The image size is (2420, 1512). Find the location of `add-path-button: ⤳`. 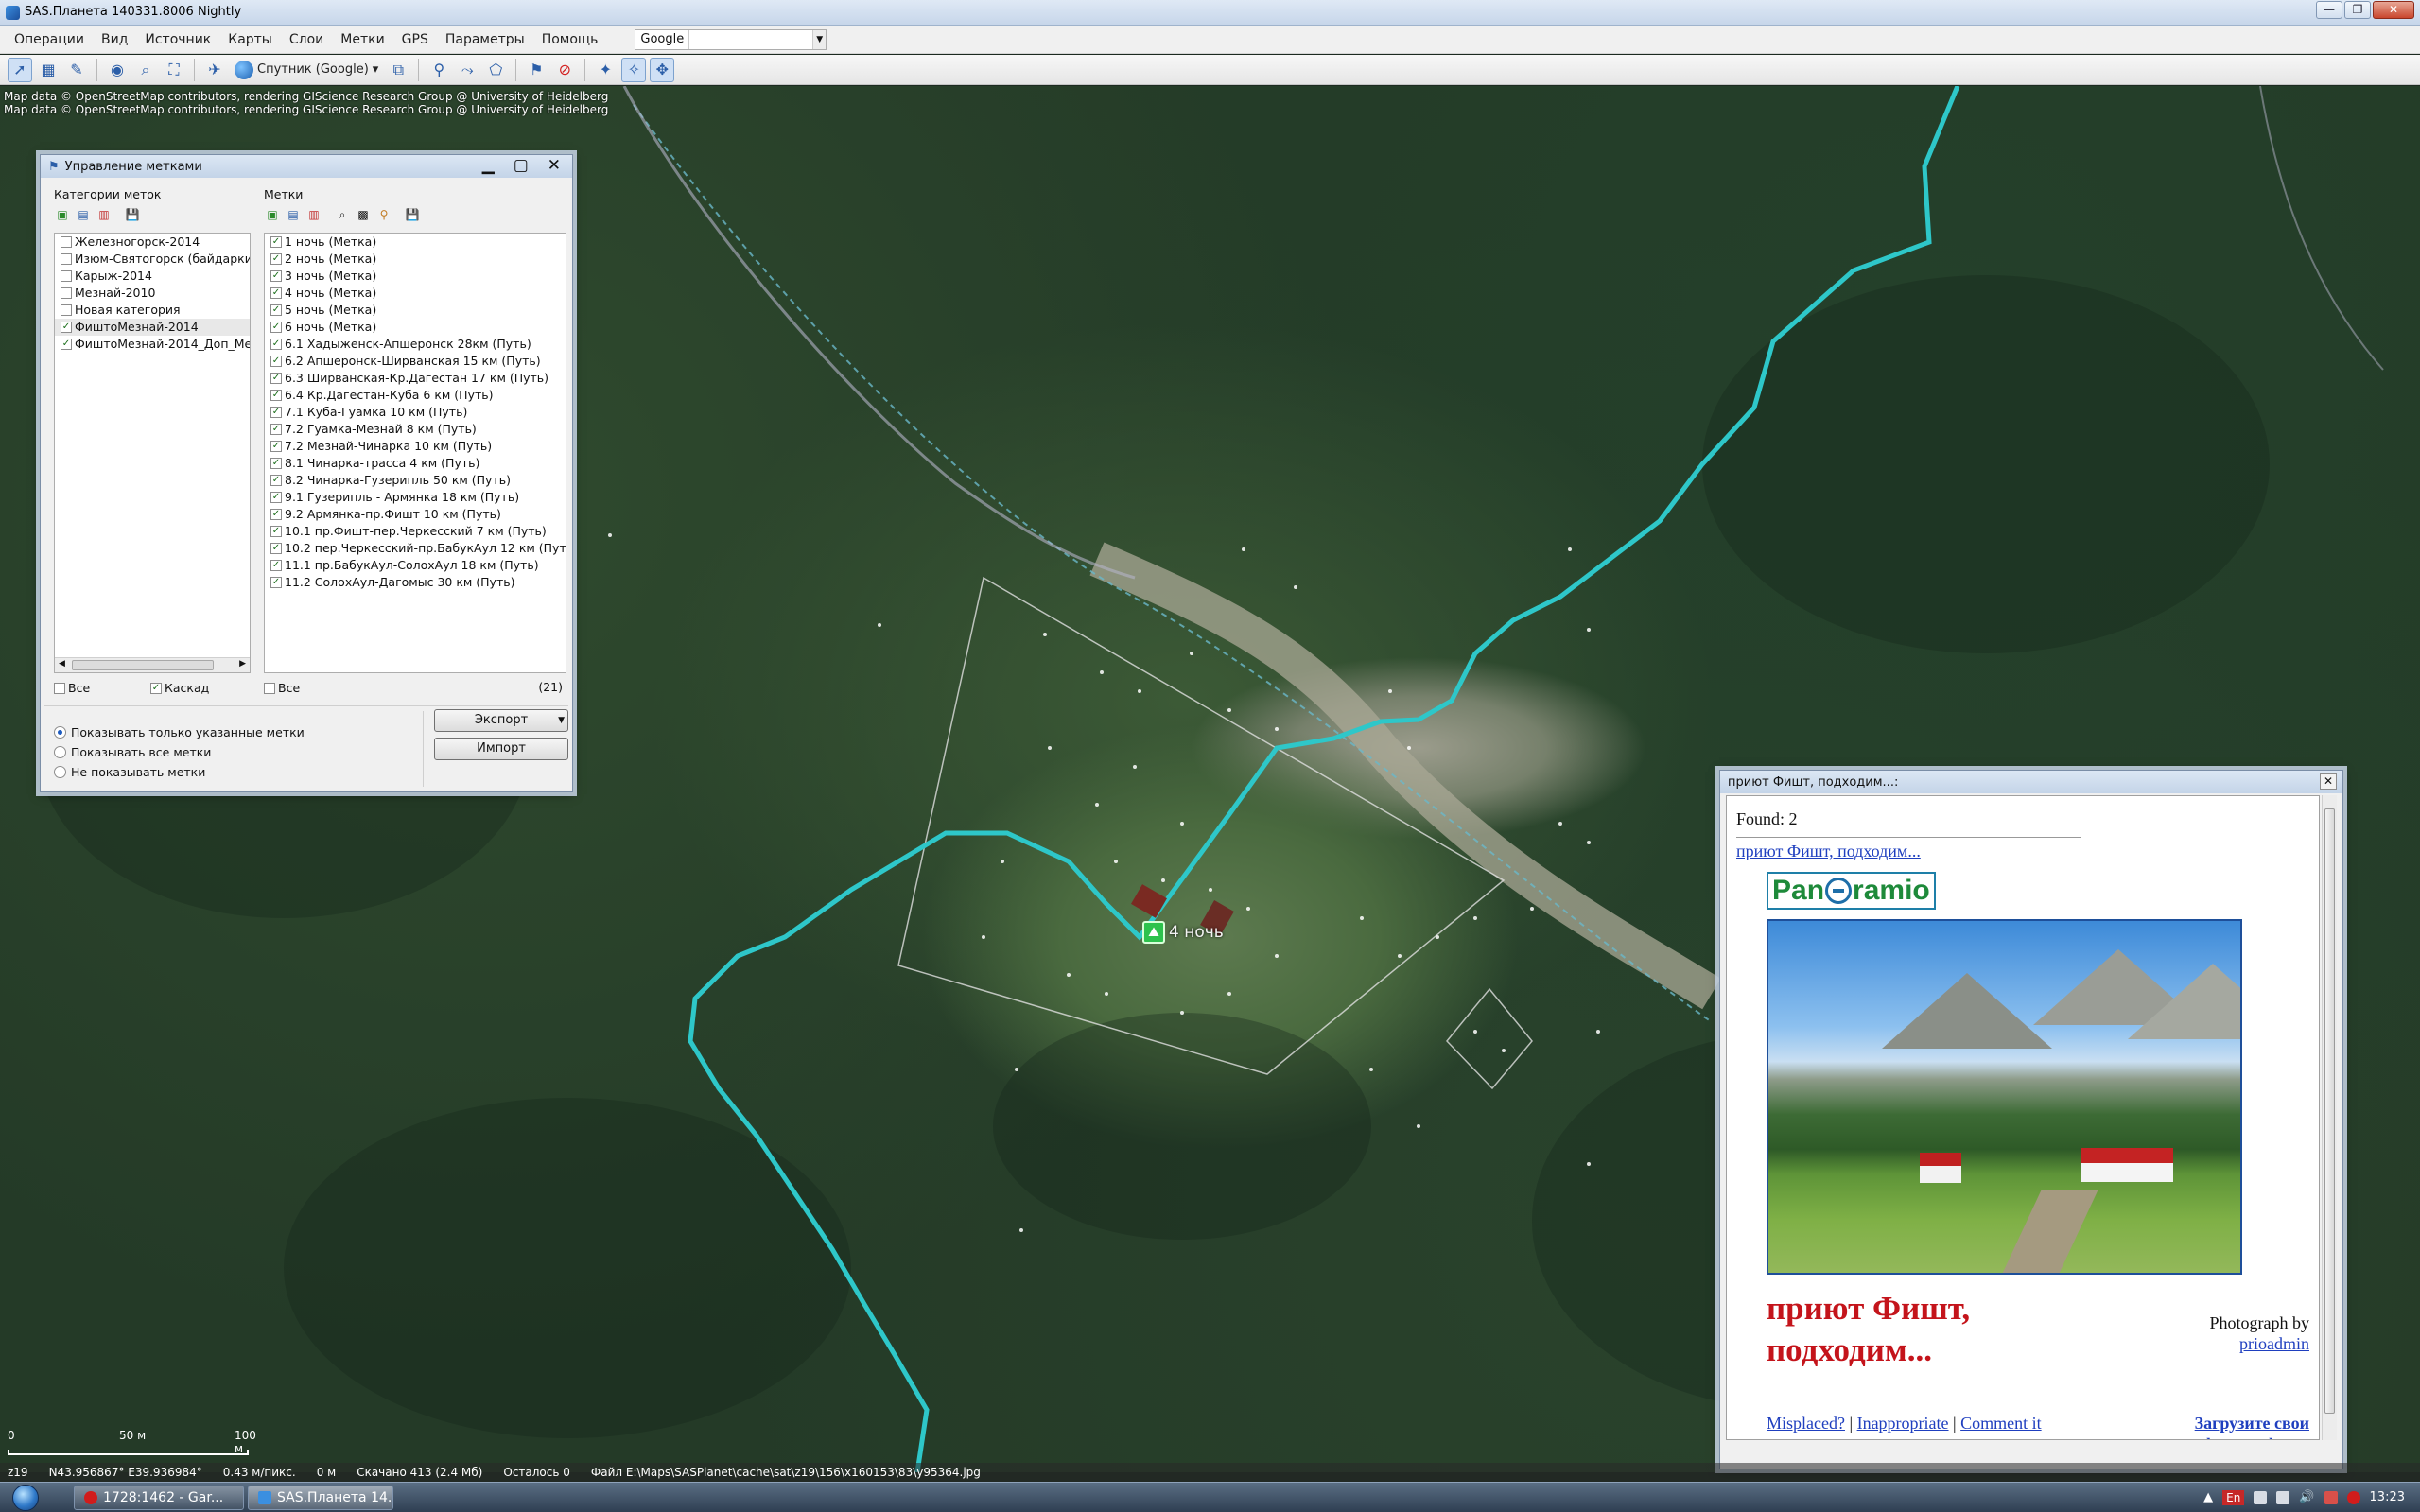

add-path-button: ⤳ is located at coordinates (467, 70).